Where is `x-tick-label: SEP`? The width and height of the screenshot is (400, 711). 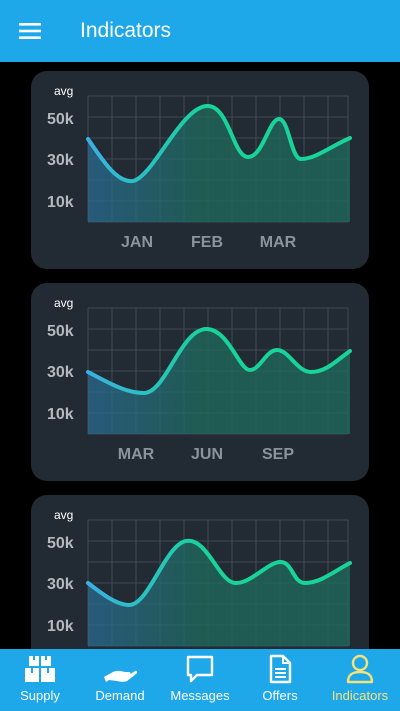
x-tick-label: SEP is located at coordinates (278, 454).